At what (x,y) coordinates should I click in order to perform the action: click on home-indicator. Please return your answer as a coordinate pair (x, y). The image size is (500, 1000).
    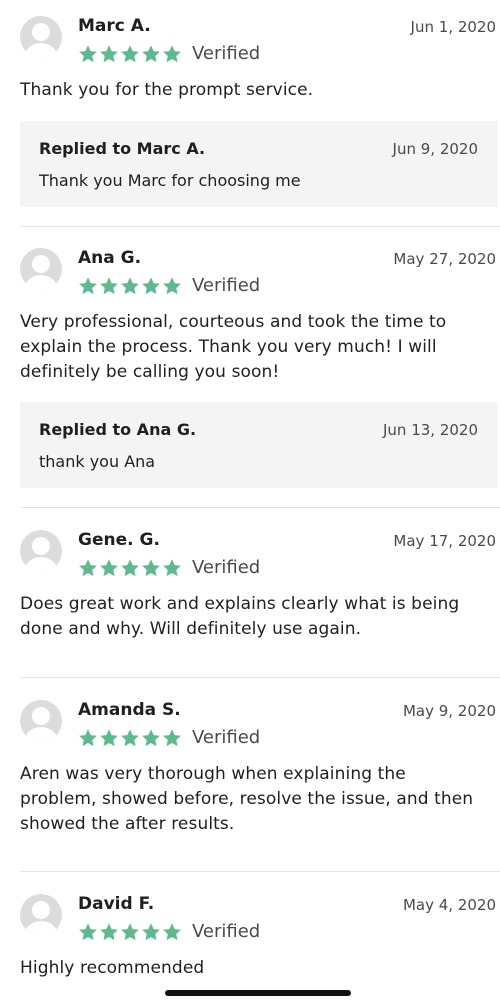
    Looking at the image, I should click on (258, 993).